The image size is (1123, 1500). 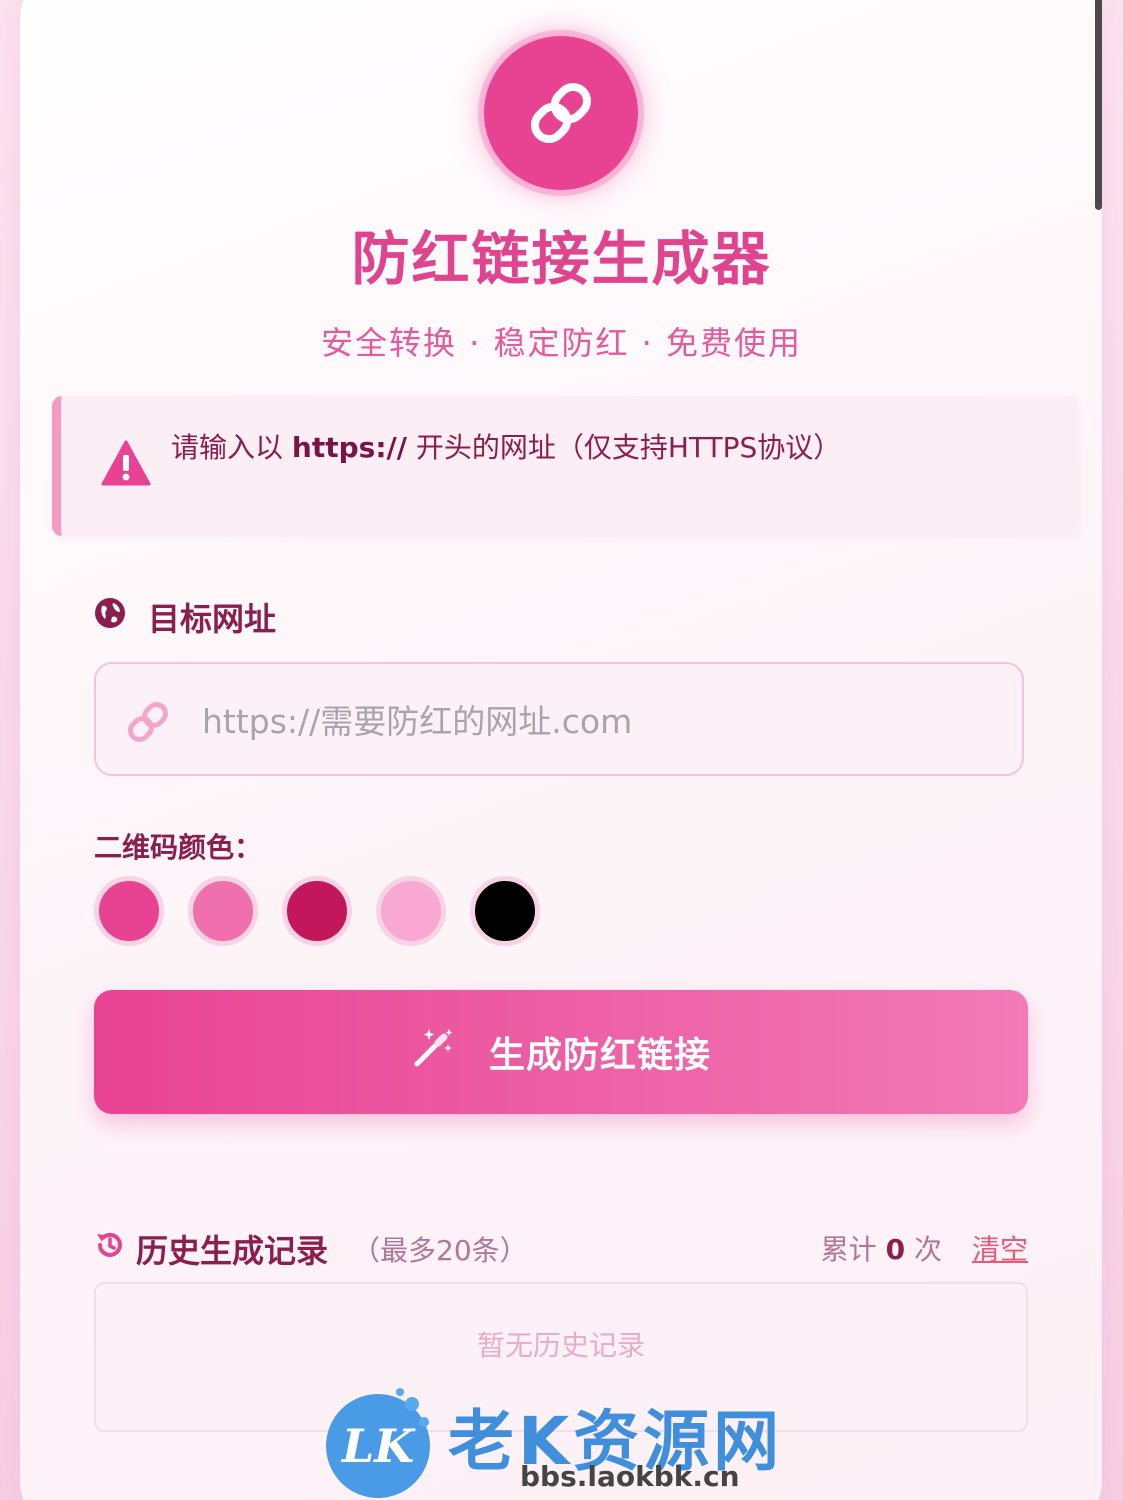 I want to click on history-title: 历史生成记录 （最多20条）, so click(x=311, y=1249).